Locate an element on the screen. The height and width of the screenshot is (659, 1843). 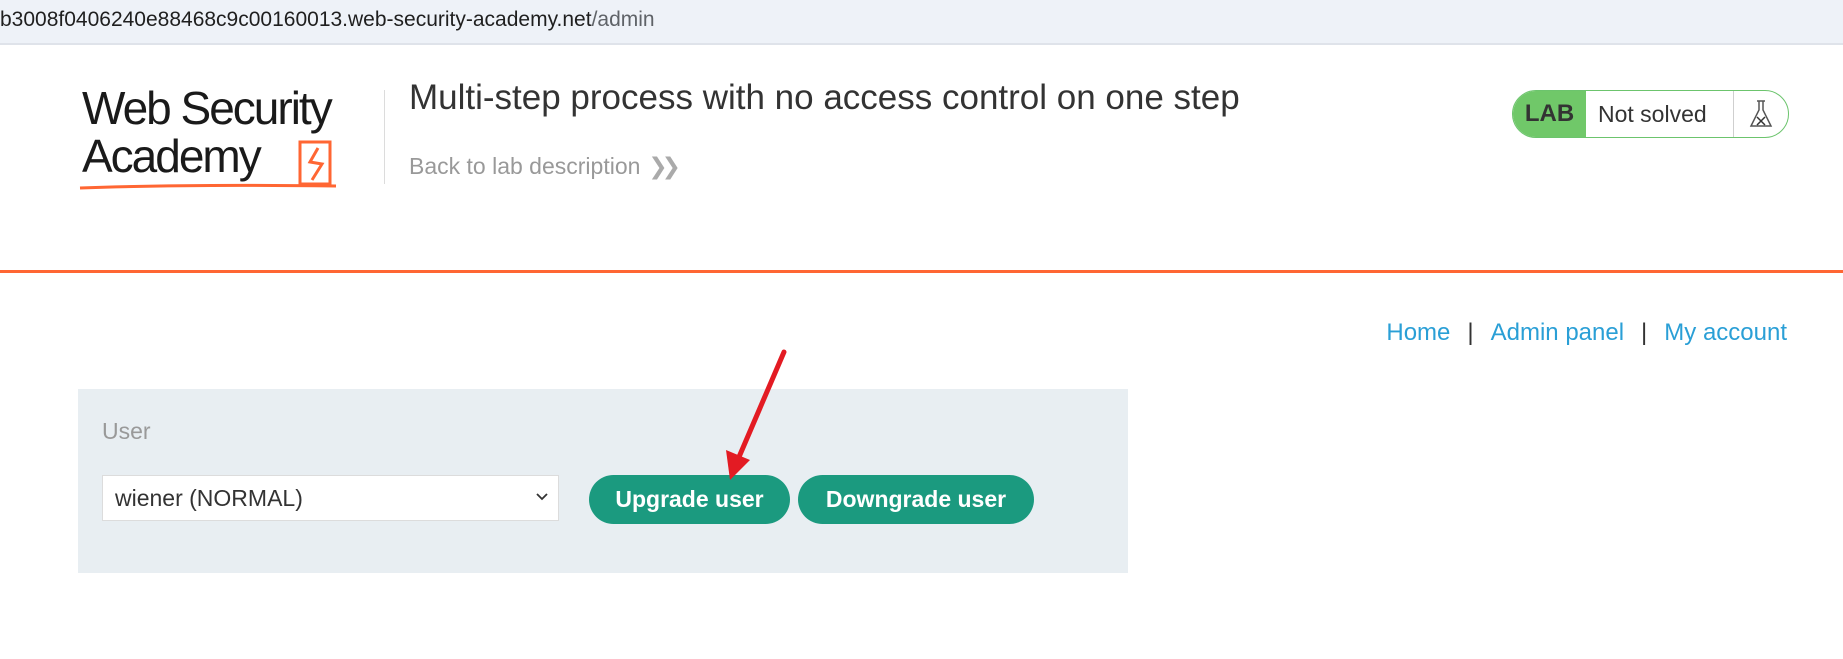
back-to-lab-description-link: Back to lab description ❯❯ is located at coordinates (545, 166).